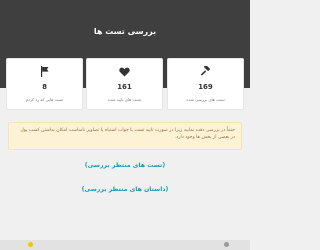 This screenshot has width=320, height=250. What do you see at coordinates (226, 244) in the screenshot?
I see `menu-icon` at bounding box center [226, 244].